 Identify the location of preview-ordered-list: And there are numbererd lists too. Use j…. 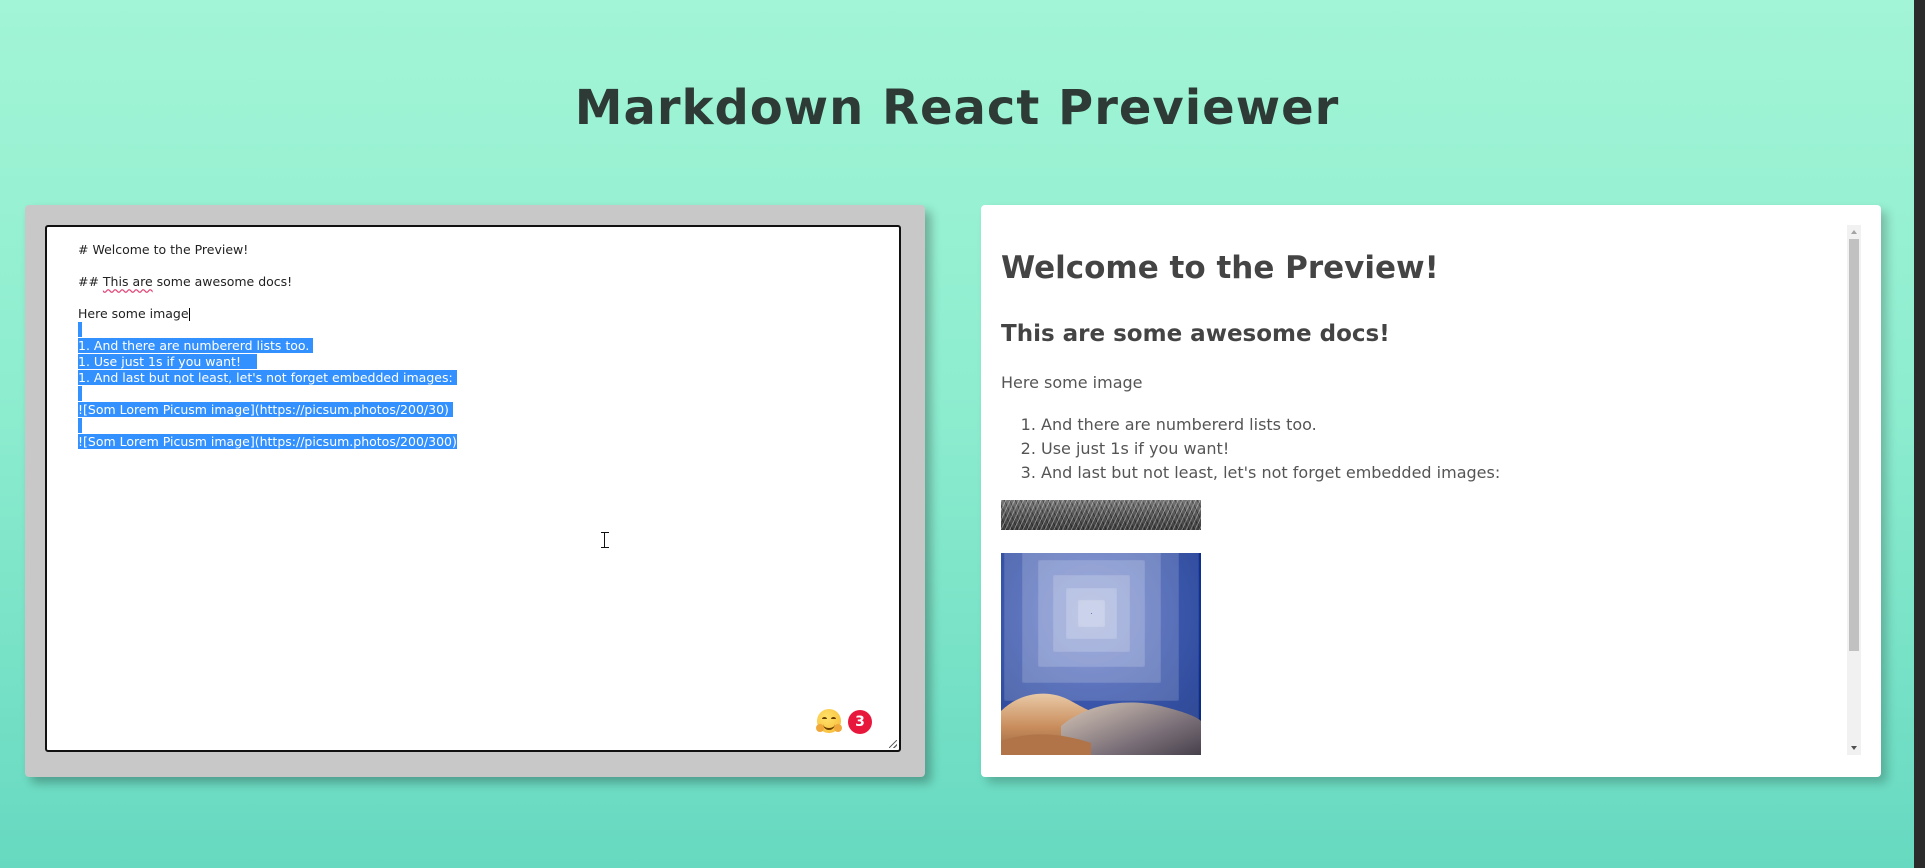
(1250, 449).